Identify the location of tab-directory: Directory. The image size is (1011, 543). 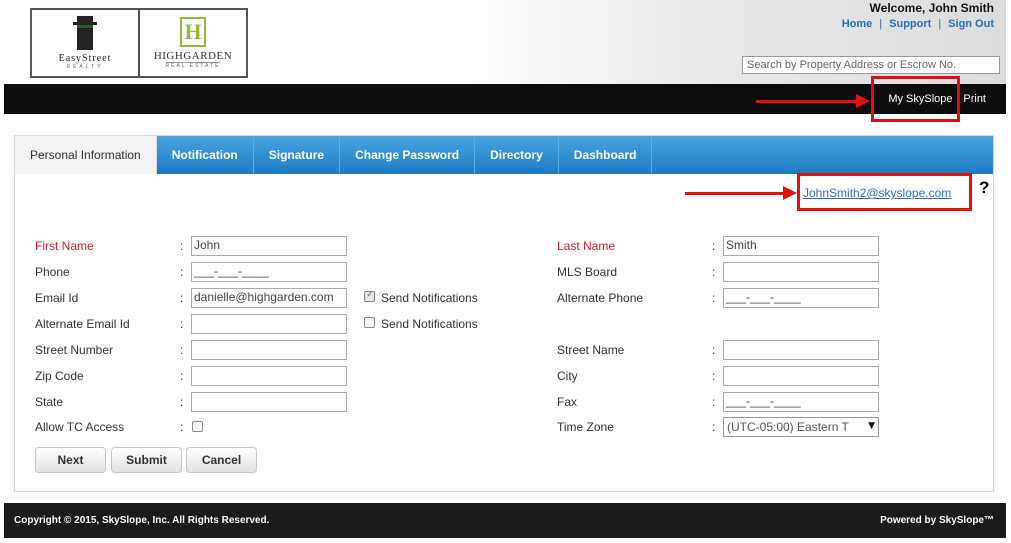
(517, 155).